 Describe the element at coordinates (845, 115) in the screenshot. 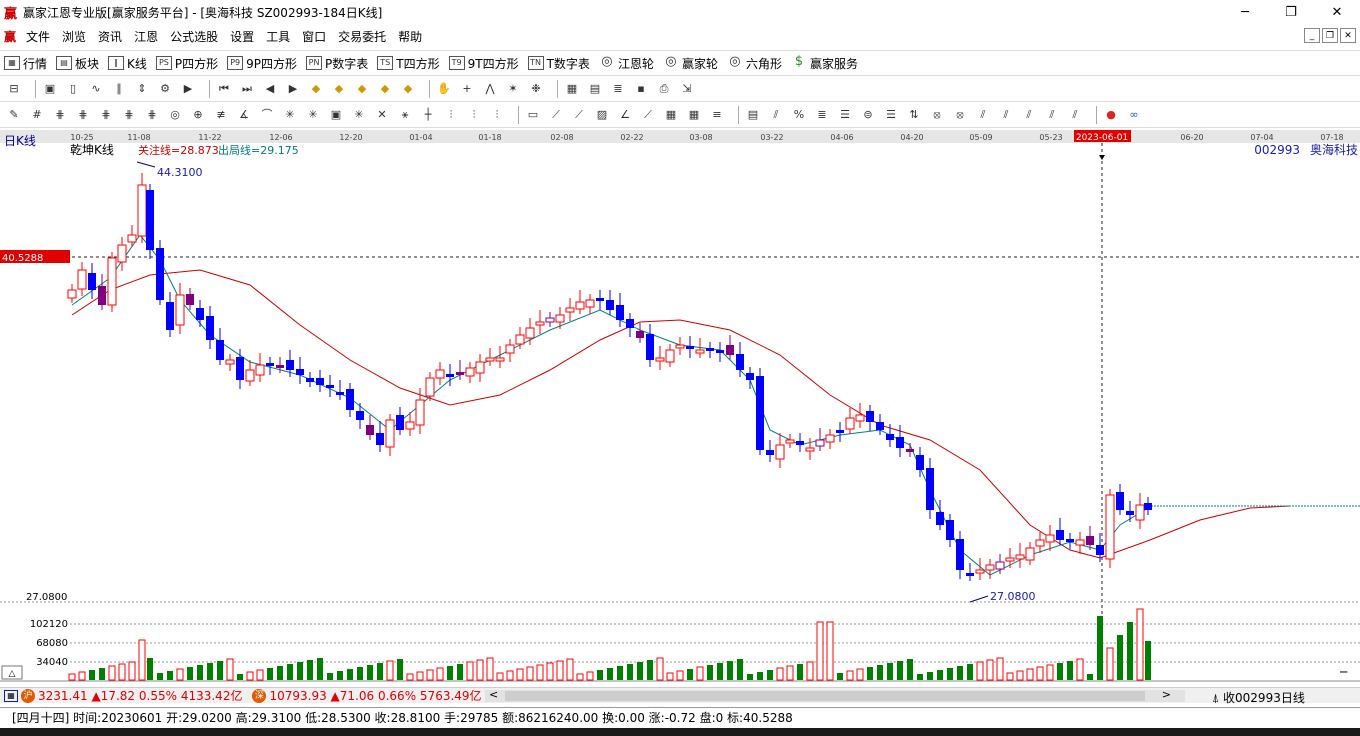

I see `layers-icon: ☰` at that location.